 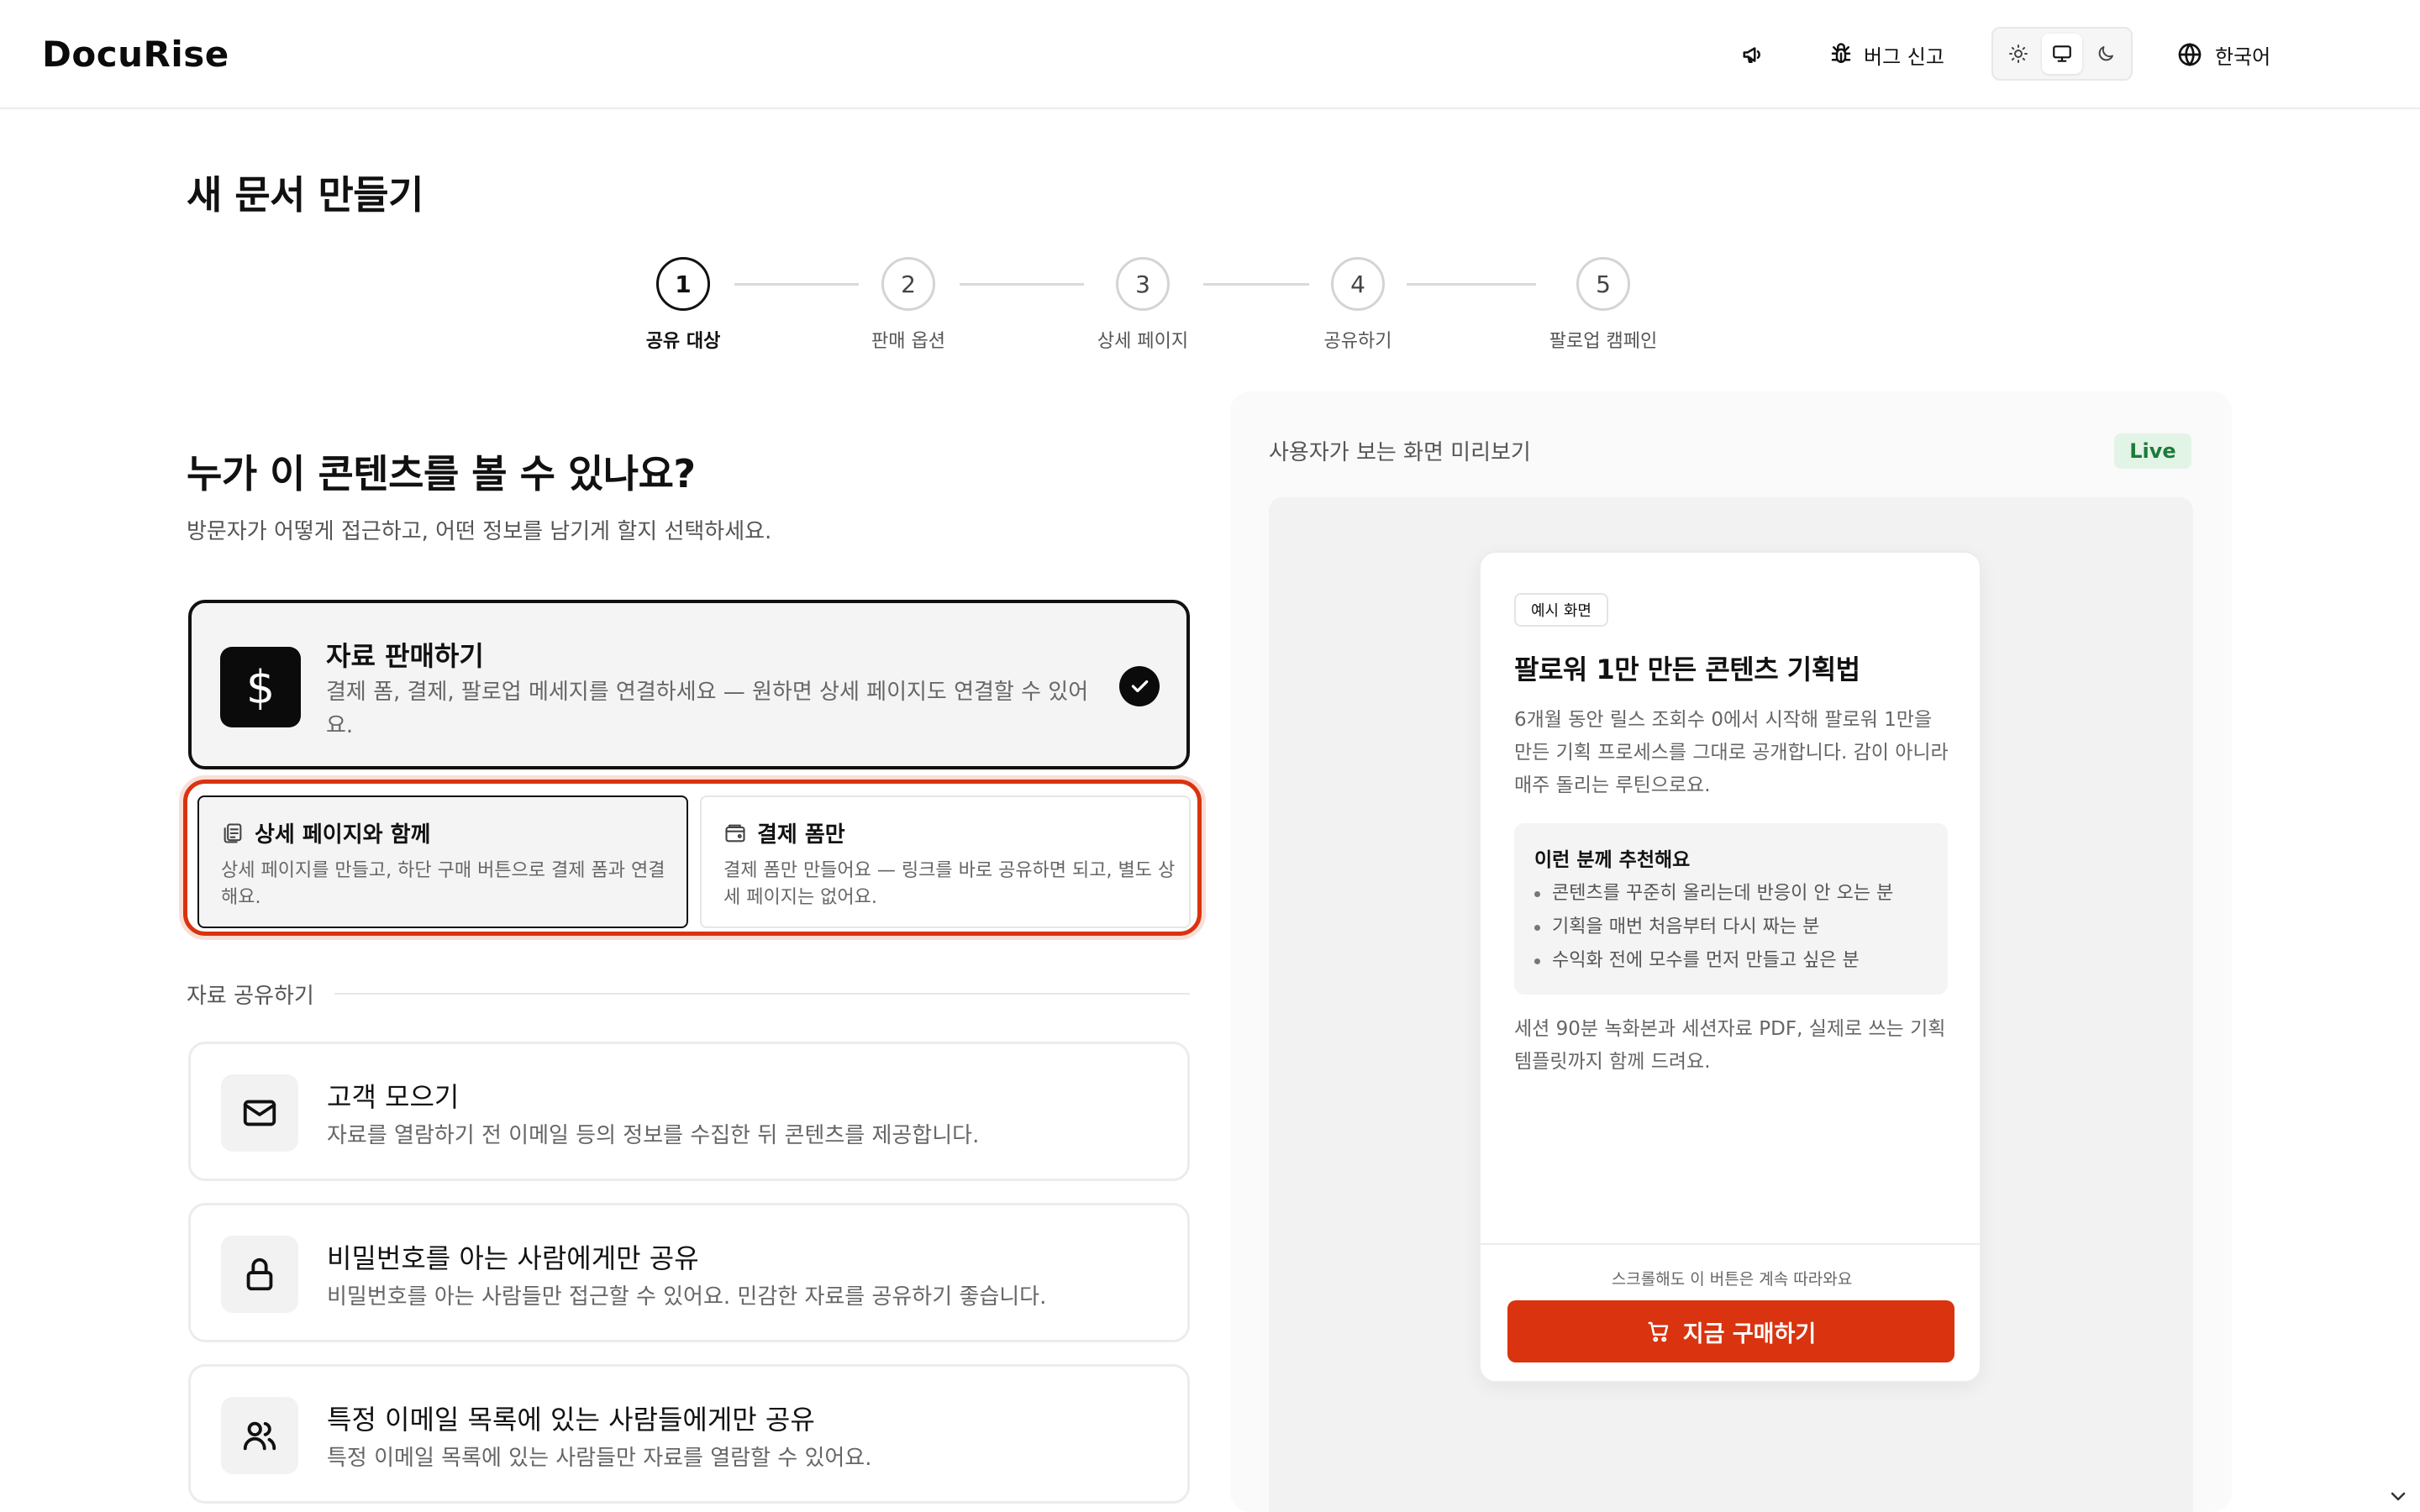 I want to click on app-logo: DocuRise, so click(x=135, y=54).